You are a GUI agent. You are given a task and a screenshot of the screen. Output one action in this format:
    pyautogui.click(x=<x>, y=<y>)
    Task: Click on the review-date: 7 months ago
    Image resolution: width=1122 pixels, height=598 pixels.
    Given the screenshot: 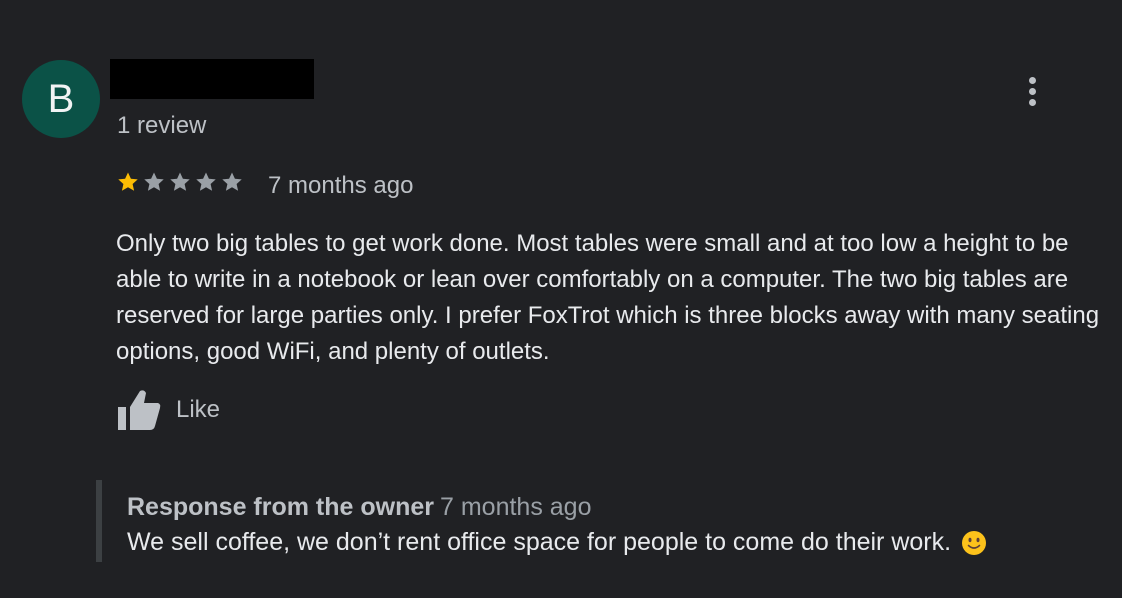 What is the action you would take?
    pyautogui.click(x=341, y=185)
    